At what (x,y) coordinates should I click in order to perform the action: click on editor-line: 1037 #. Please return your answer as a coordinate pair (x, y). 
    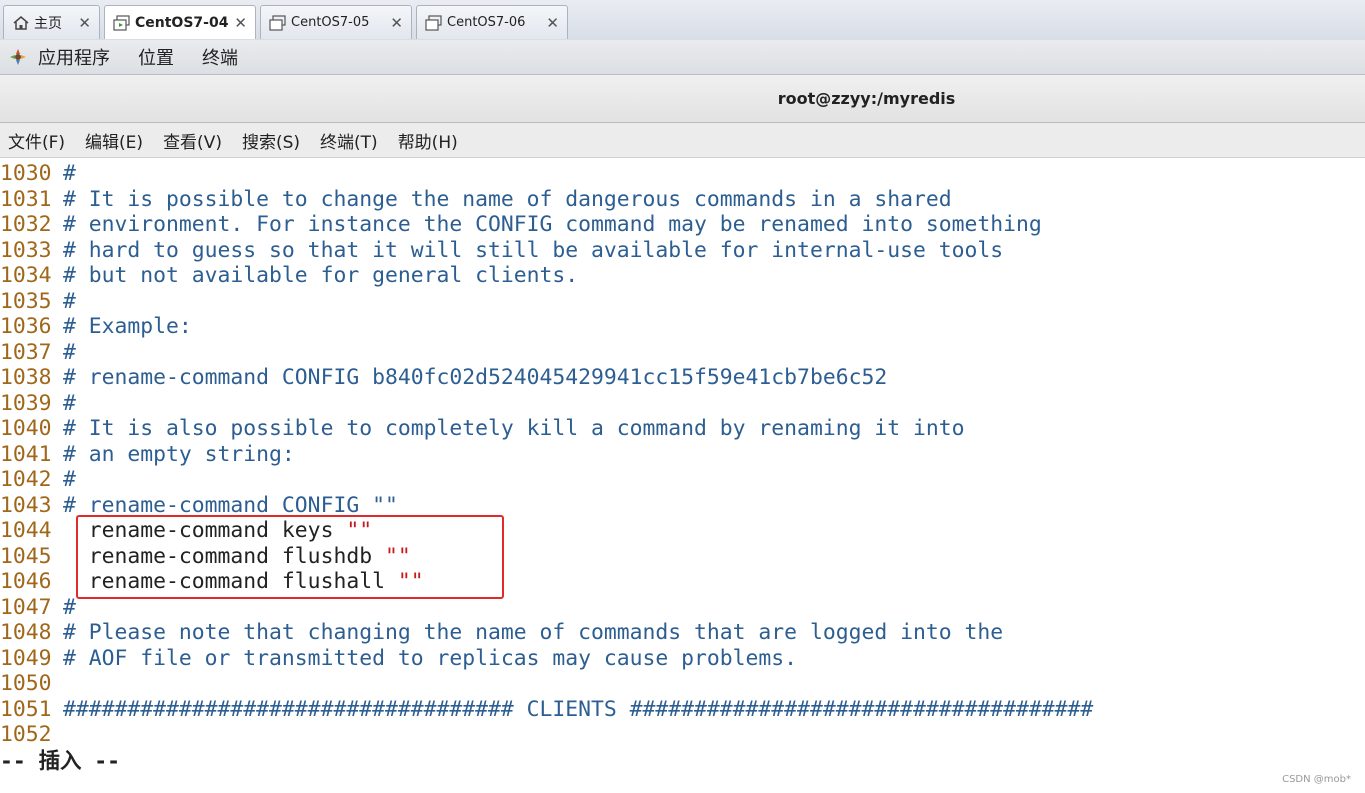
    Looking at the image, I should click on (38, 353).